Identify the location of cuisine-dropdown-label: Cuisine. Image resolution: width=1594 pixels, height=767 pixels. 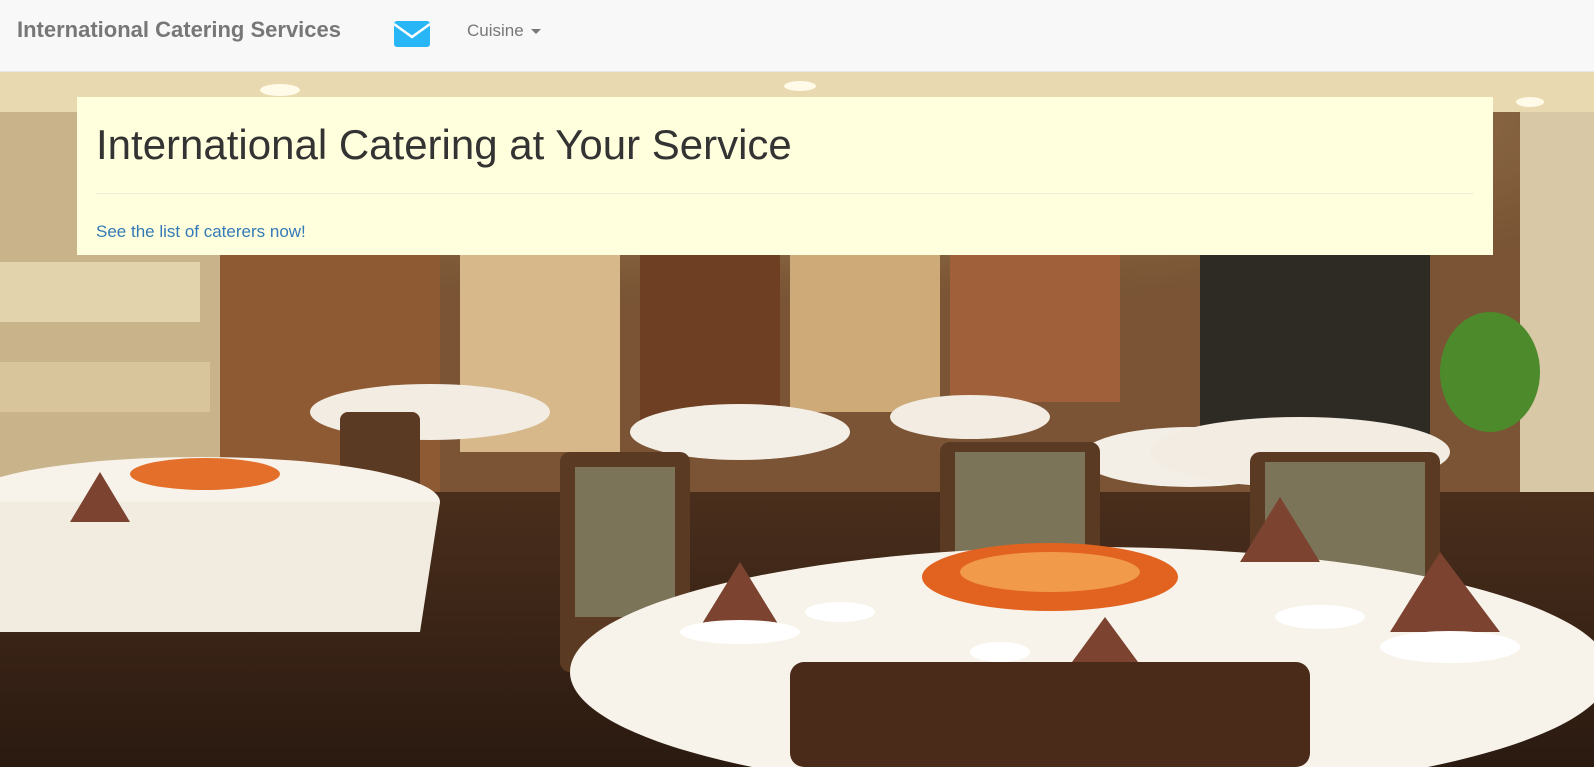
(495, 30).